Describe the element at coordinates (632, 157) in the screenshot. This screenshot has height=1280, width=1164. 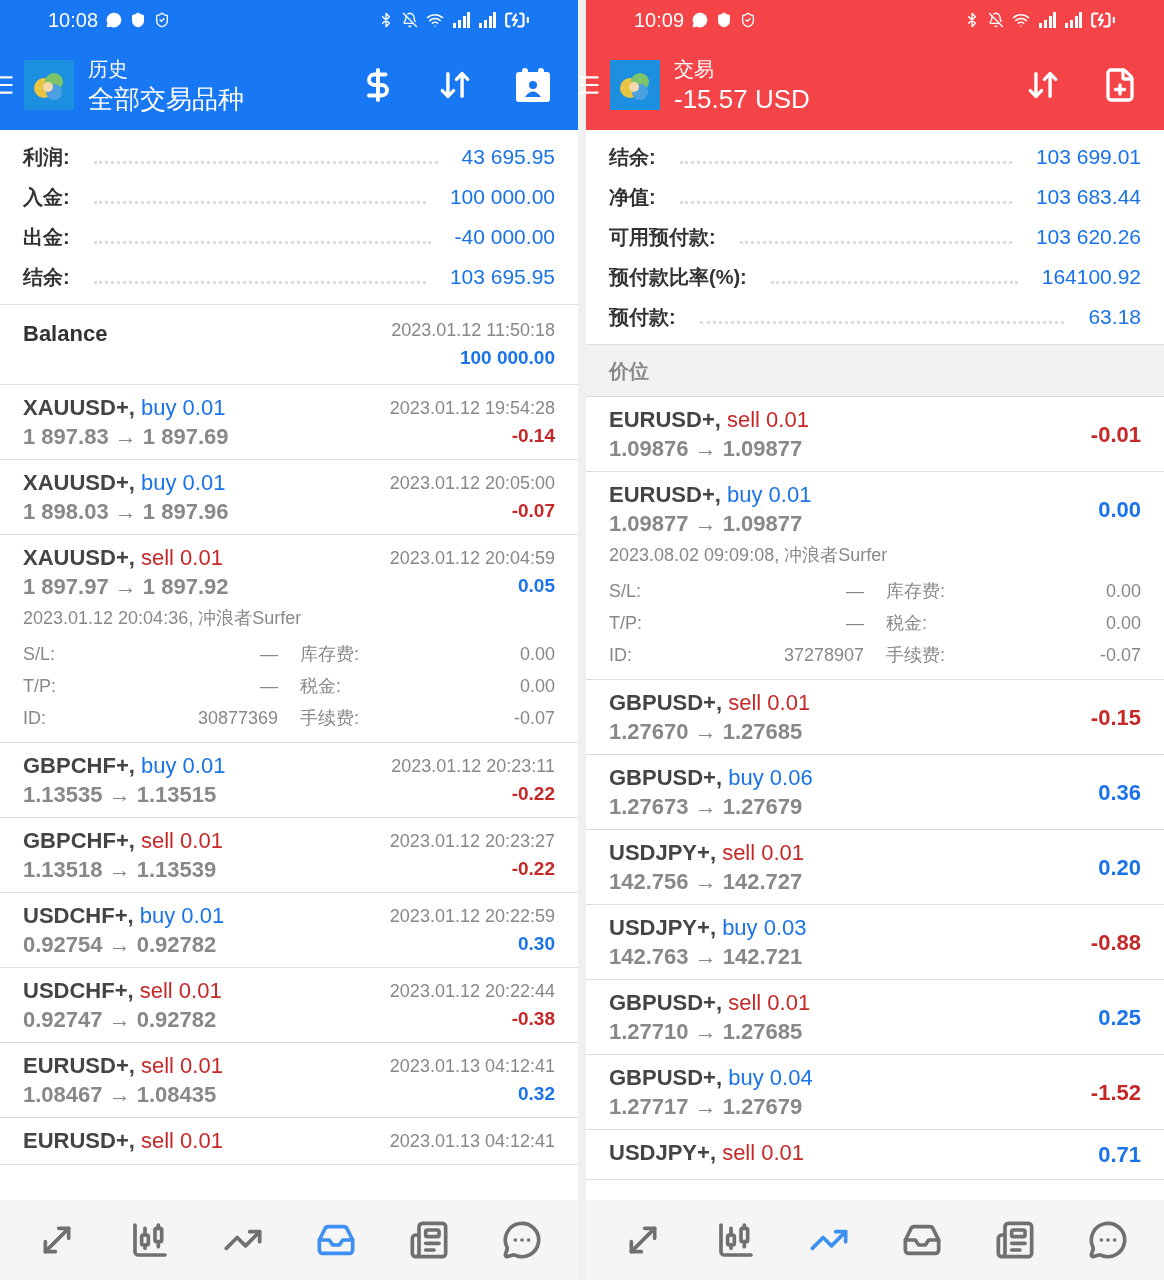
I see `summary-label: 结余:` at that location.